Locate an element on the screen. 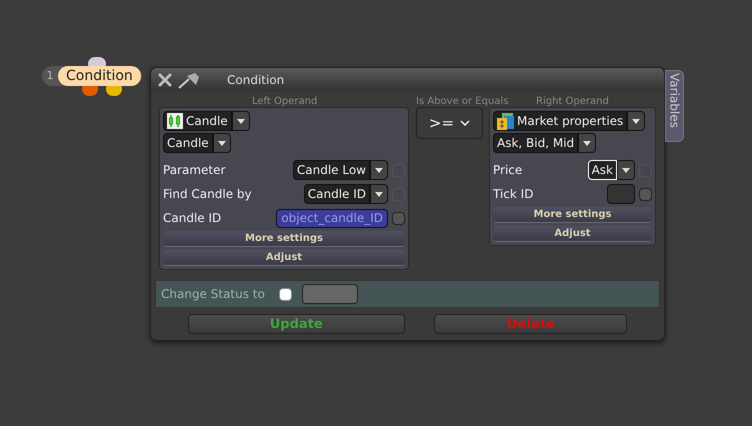 Image resolution: width=752 pixels, height=426 pixels. candlestick-icon is located at coordinates (175, 121).